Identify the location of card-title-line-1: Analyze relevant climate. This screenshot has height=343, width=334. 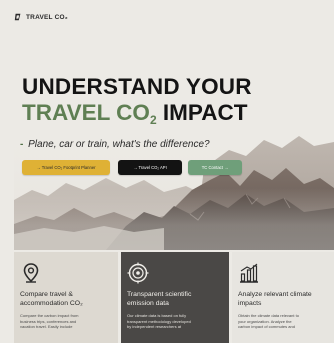
(275, 294).